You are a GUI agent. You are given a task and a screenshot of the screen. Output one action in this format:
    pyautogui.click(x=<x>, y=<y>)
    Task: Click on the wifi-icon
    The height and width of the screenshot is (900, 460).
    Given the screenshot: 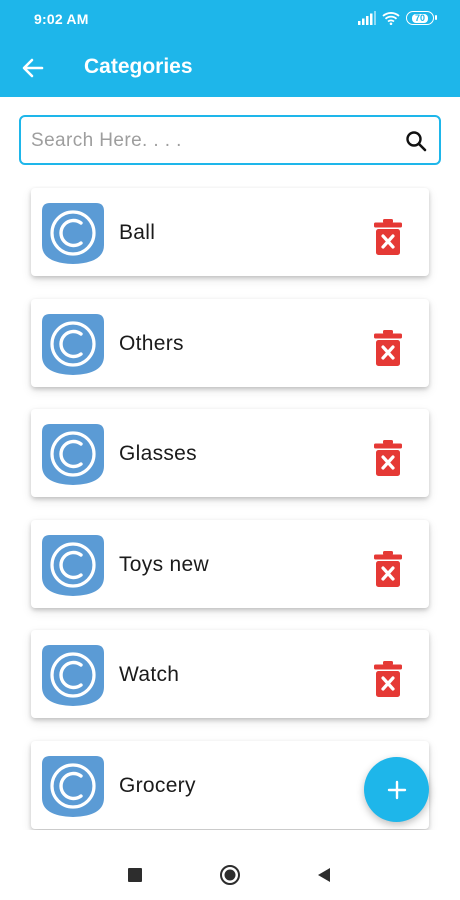 What is the action you would take?
    pyautogui.click(x=391, y=18)
    